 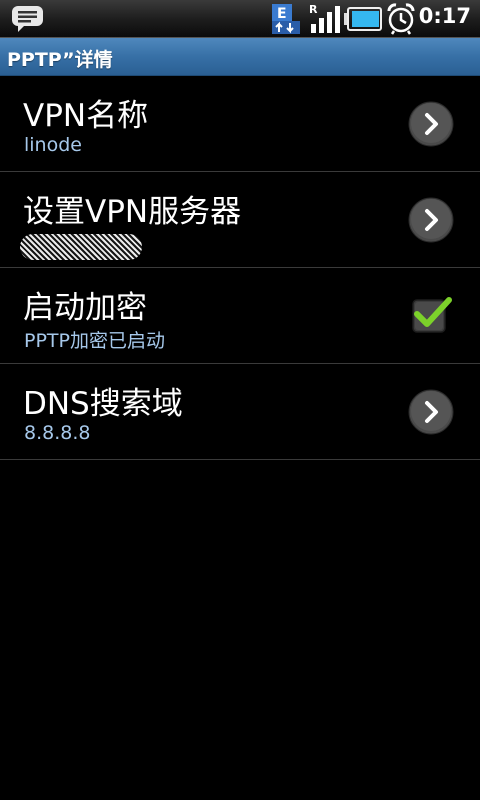 I want to click on setting-value: linode, so click(x=53, y=145).